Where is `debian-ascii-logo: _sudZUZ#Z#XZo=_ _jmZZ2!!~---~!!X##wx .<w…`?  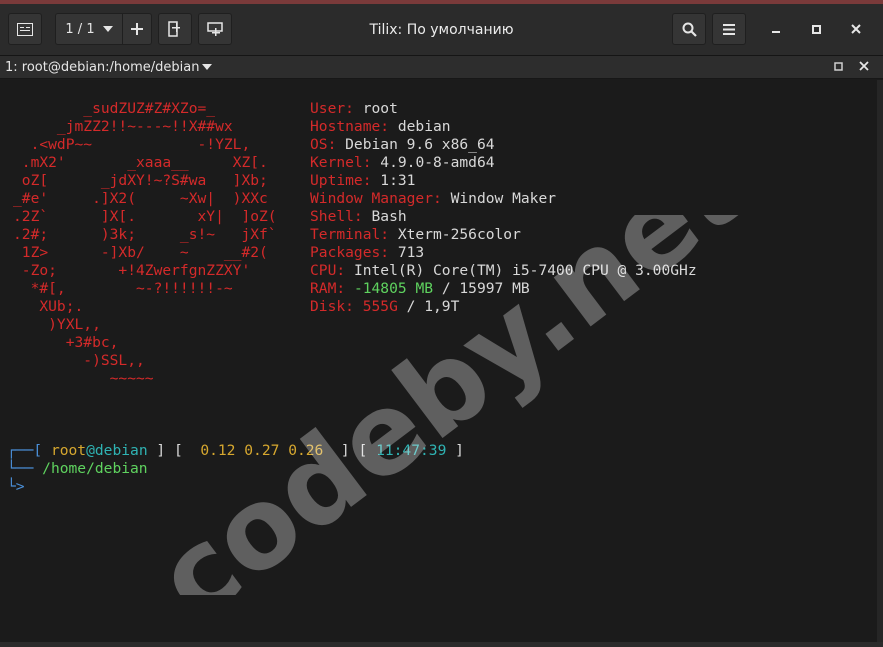
debian-ascii-logo: _sudZUZ#Z#XZo=_ _jmZZ2!!~---~!!X##wx .<w… is located at coordinates (145, 243).